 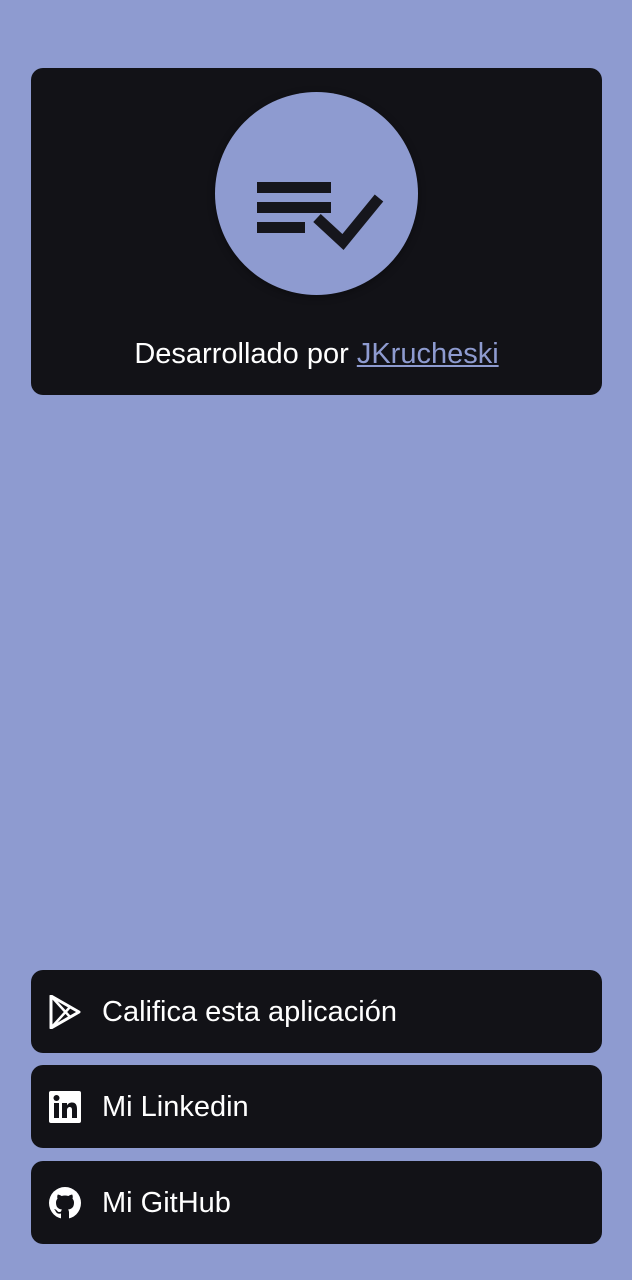 What do you see at coordinates (249, 1011) in the screenshot?
I see `rate-app-label: Califica esta aplicación` at bounding box center [249, 1011].